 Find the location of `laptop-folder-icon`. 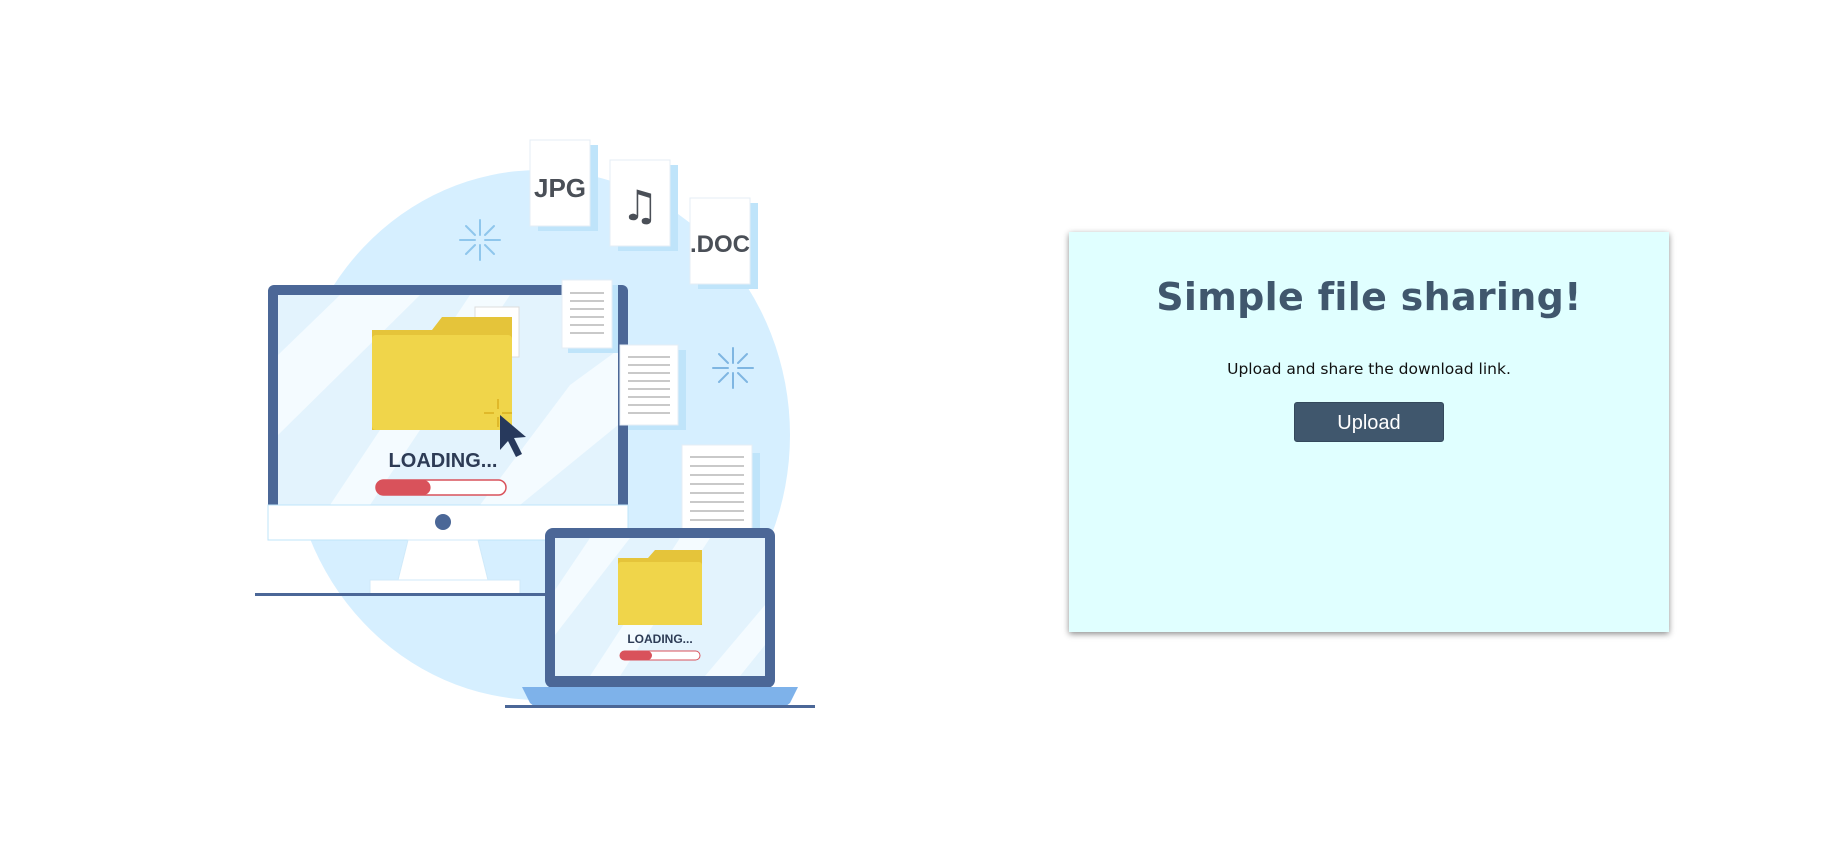

laptop-folder-icon is located at coordinates (660, 587).